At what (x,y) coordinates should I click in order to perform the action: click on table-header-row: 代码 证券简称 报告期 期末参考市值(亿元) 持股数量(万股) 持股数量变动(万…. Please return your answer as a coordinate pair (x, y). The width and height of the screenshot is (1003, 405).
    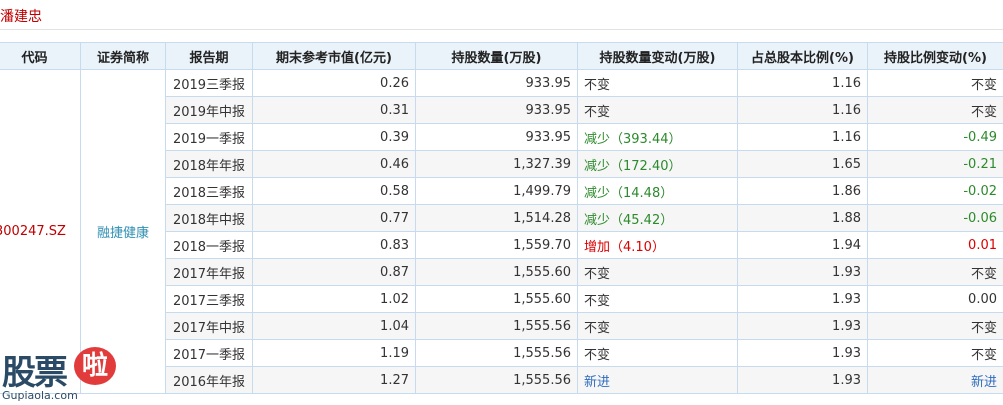
    Looking at the image, I should click on (501, 56).